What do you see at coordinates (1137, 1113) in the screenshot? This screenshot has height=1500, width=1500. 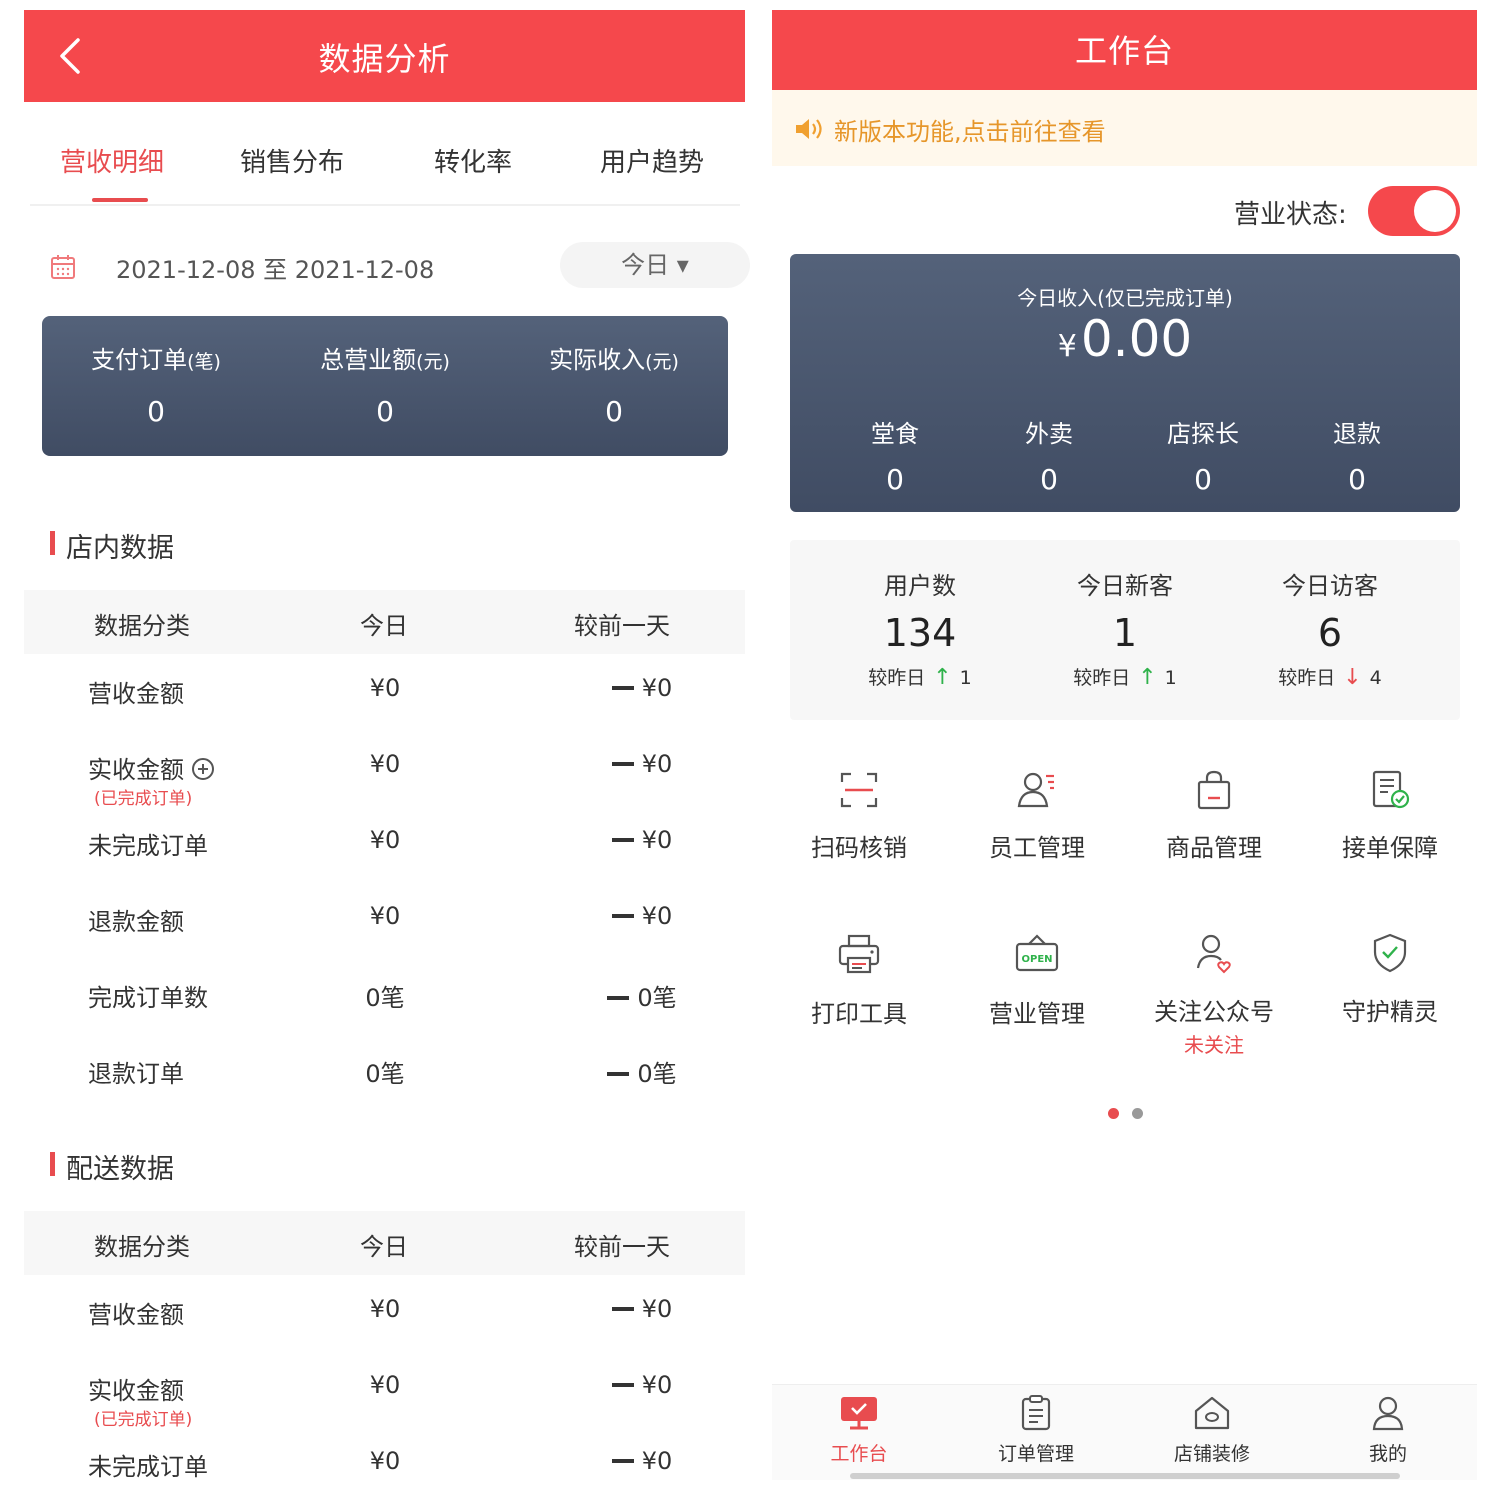 I see `page-dot` at bounding box center [1137, 1113].